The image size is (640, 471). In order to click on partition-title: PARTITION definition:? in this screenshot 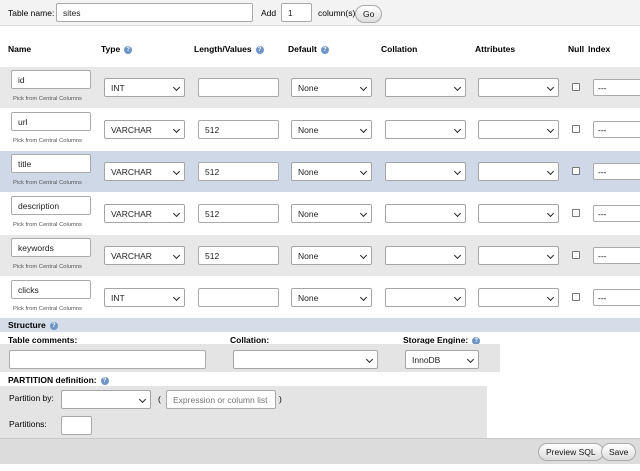, I will do `click(58, 380)`.